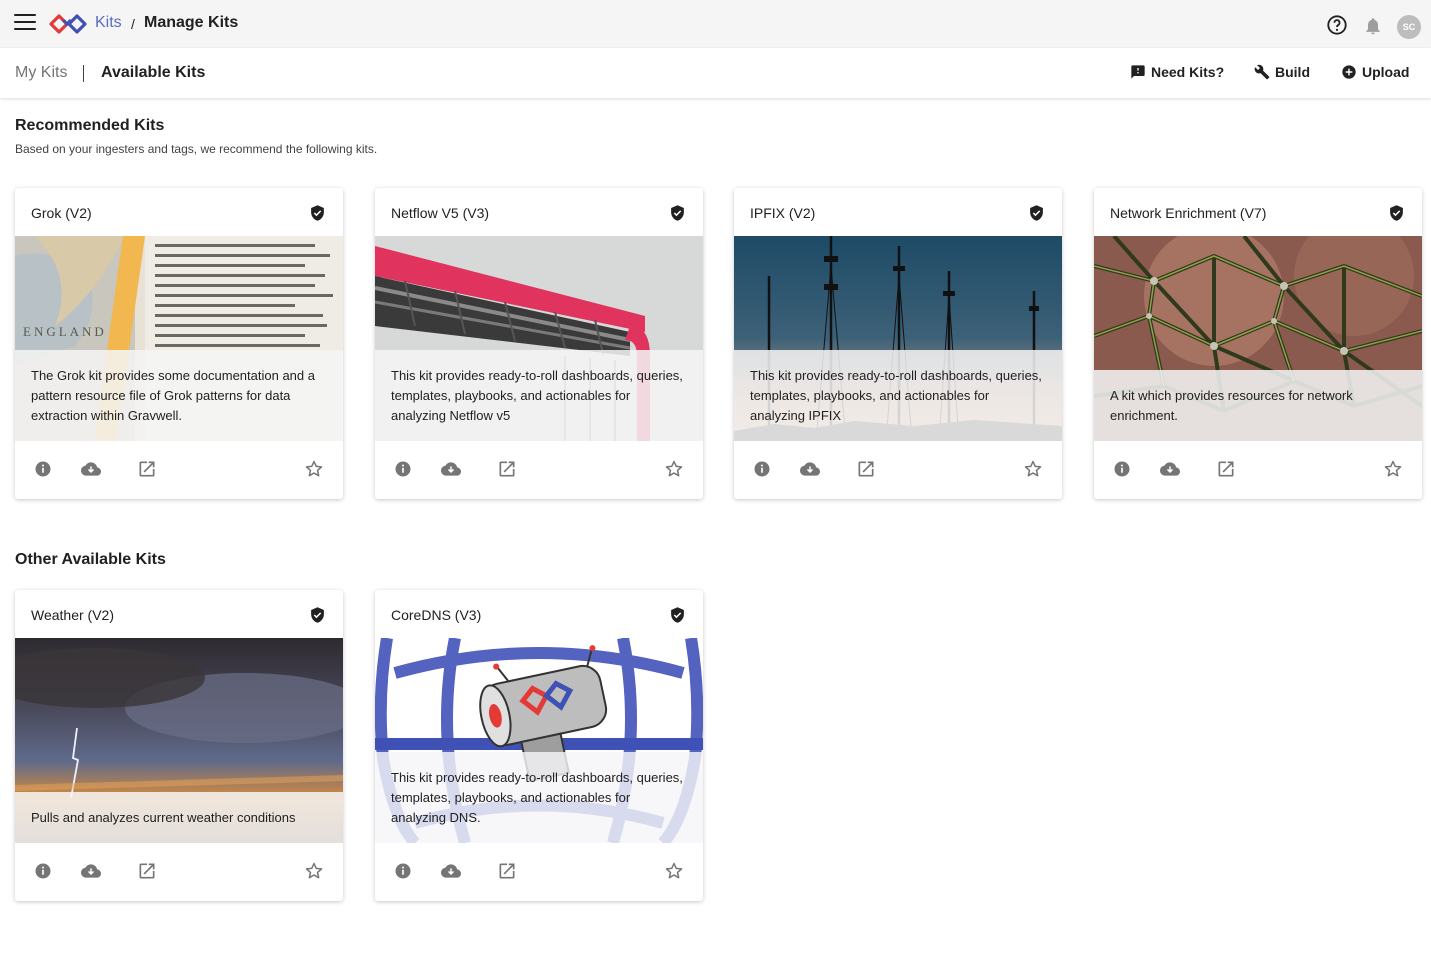 This screenshot has width=1431, height=980. I want to click on build-button: Build, so click(1282, 72).